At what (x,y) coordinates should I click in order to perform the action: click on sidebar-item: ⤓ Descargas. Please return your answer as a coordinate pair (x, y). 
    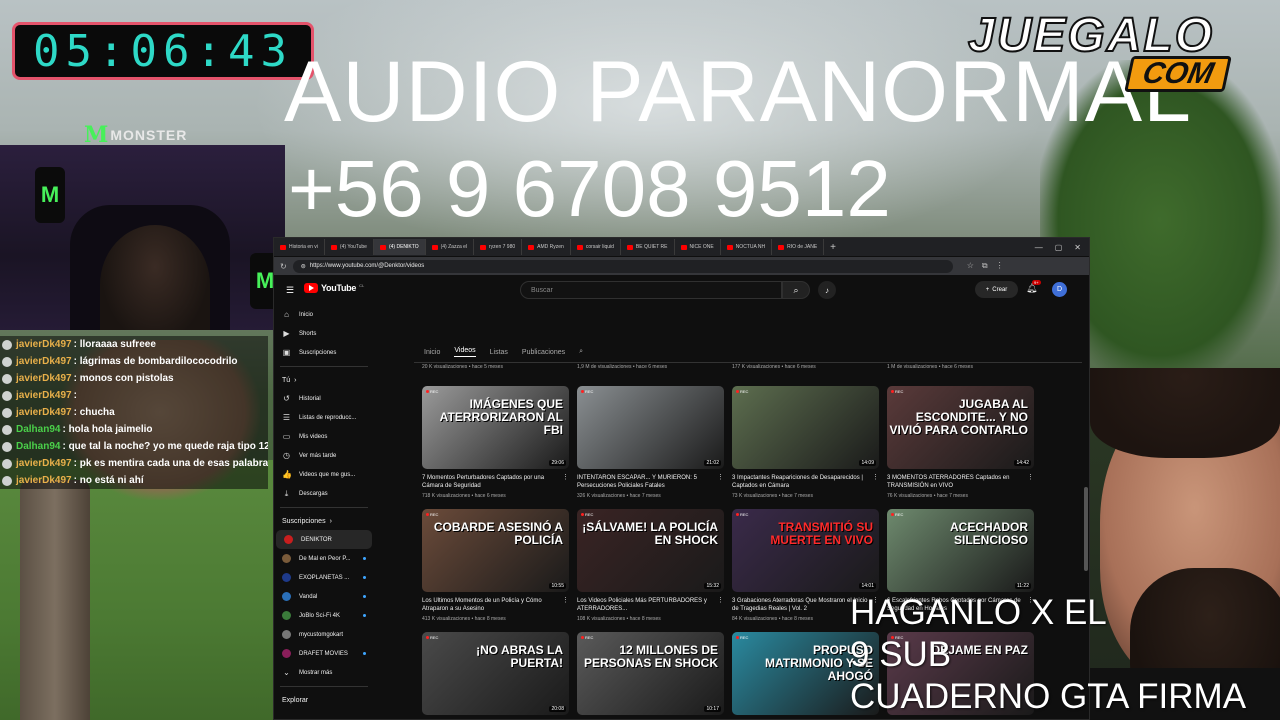
    Looking at the image, I should click on (324, 493).